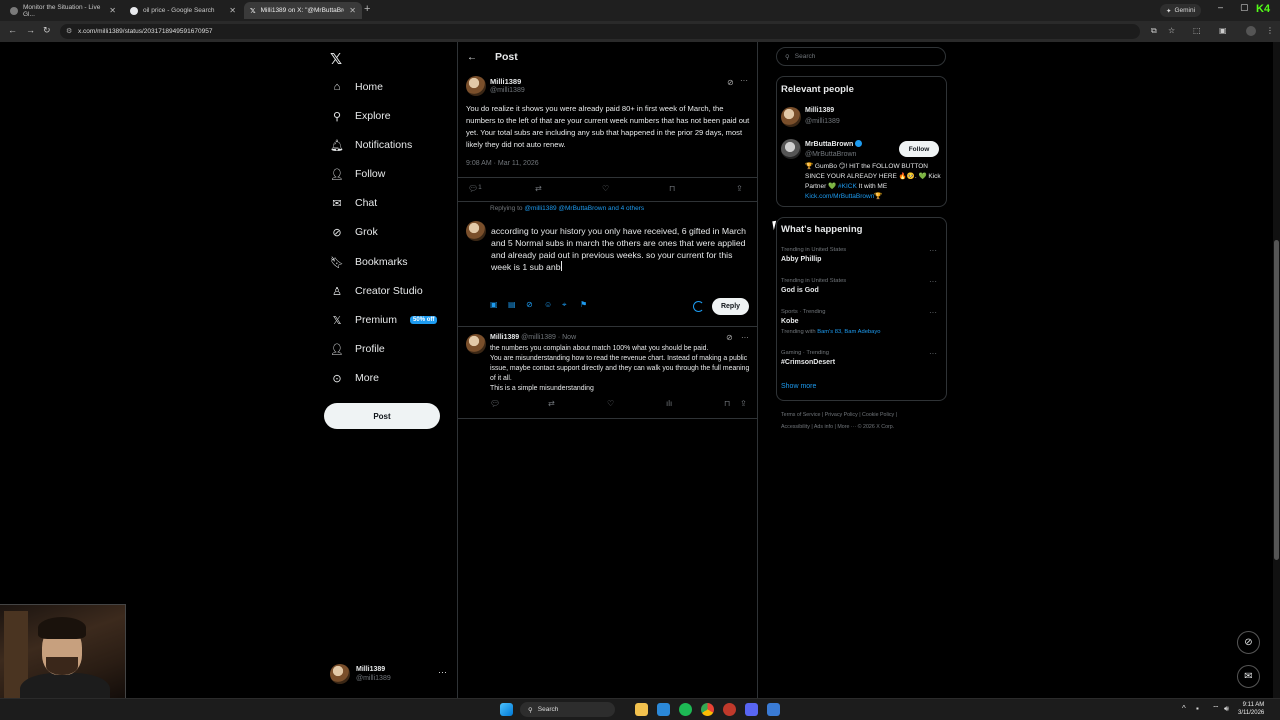  I want to click on media-icon: ▣, so click(494, 304).